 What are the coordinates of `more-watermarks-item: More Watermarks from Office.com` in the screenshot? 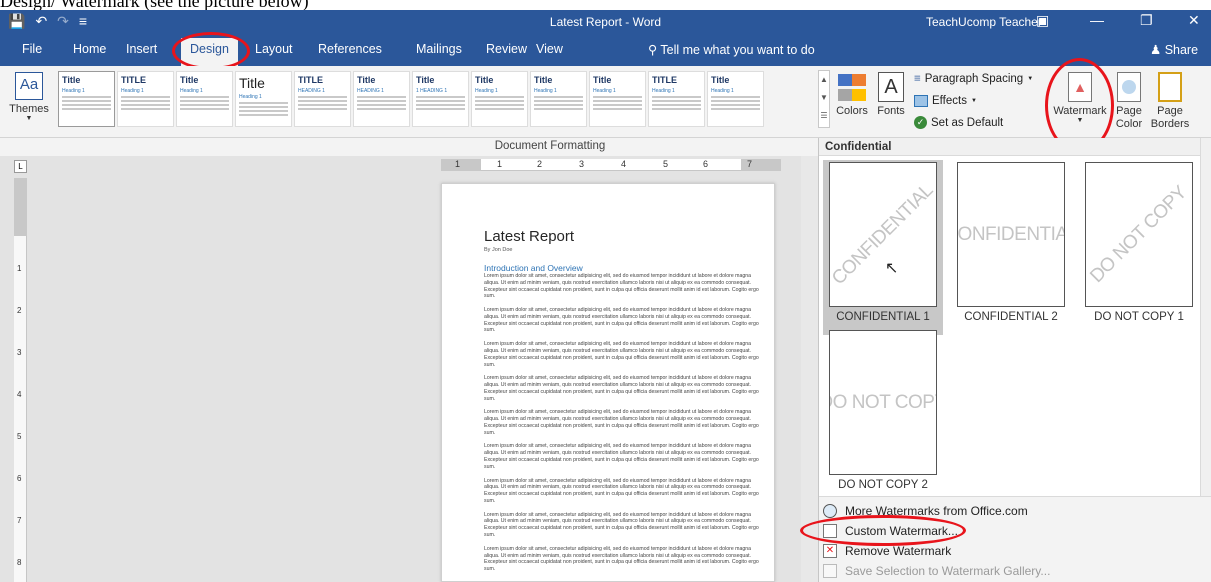 It's located at (1015, 511).